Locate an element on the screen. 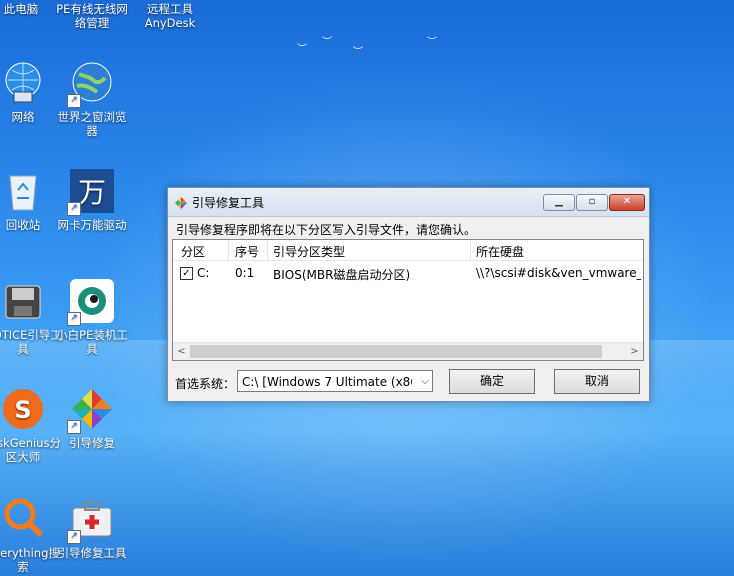 The image size is (734, 576). list-header: 分区 序号 引导分区类型 所在硬盘 is located at coordinates (408, 250).